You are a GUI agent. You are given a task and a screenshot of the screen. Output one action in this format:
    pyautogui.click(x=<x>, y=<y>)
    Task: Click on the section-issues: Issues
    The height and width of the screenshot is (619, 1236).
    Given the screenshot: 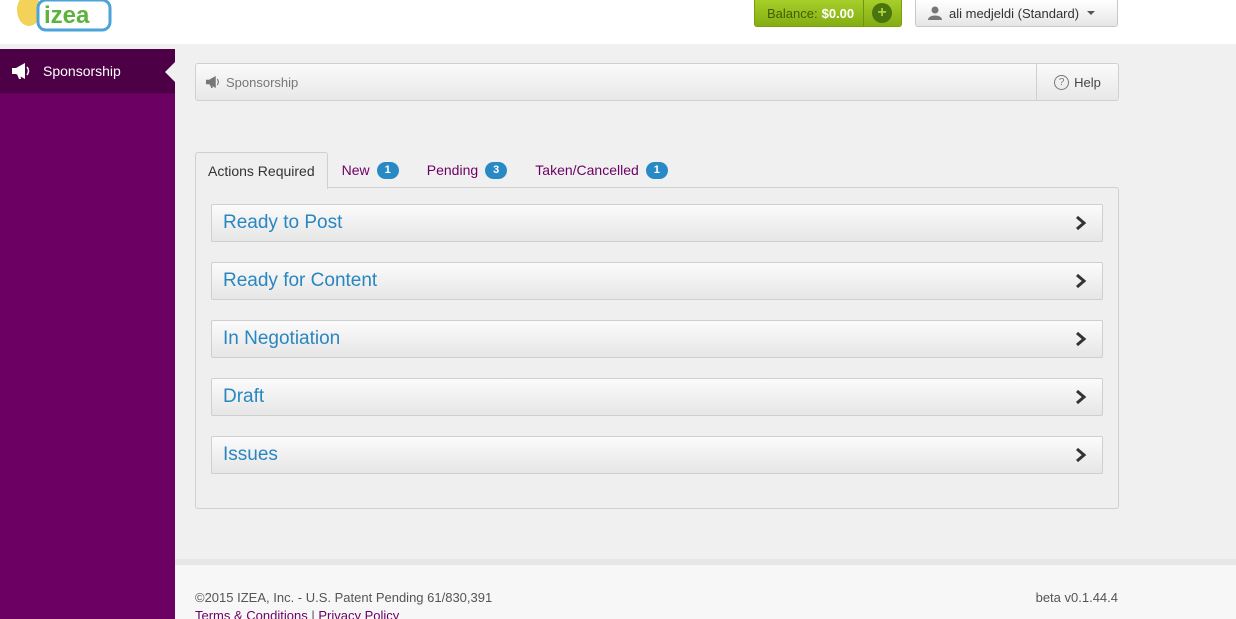 What is the action you would take?
    pyautogui.click(x=657, y=455)
    